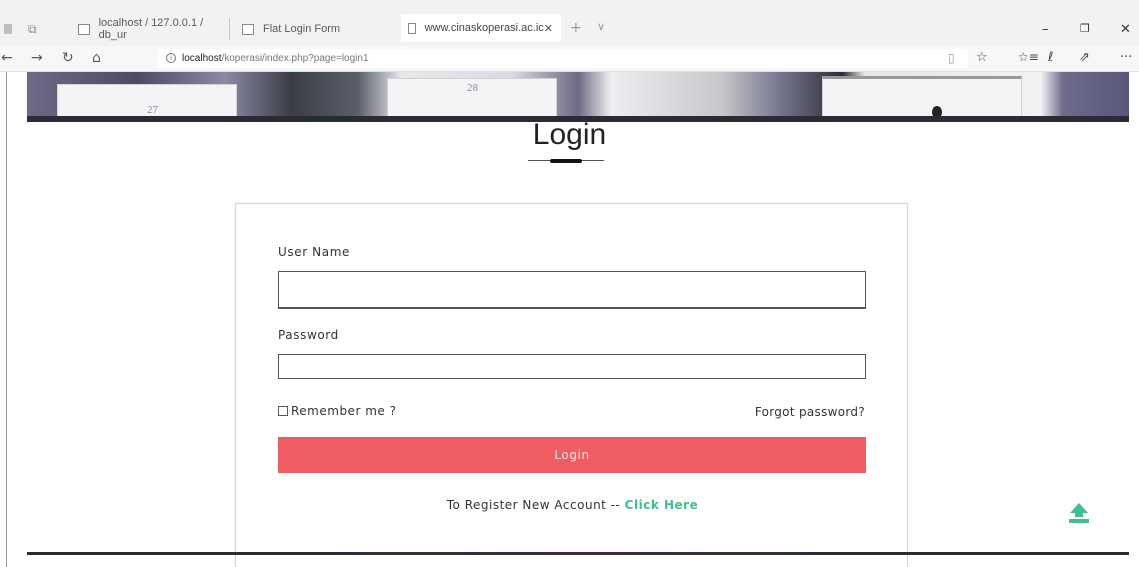  I want to click on tab-flat-login-form: Flat Login Form, so click(316, 29).